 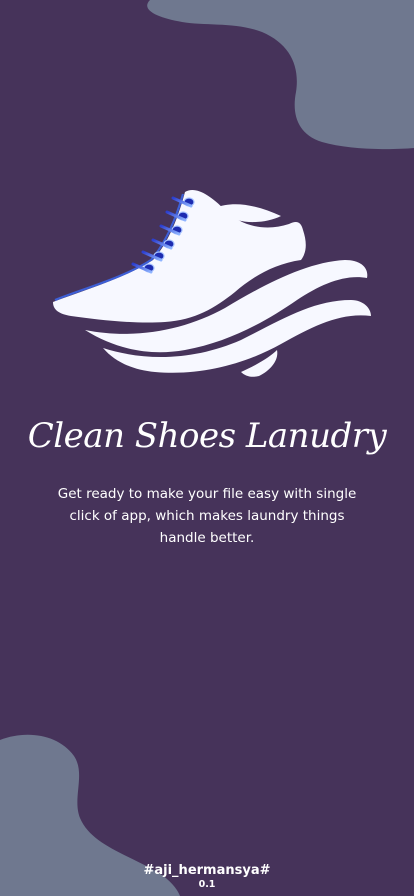 What do you see at coordinates (280, 75) in the screenshot?
I see `top-right-blob` at bounding box center [280, 75].